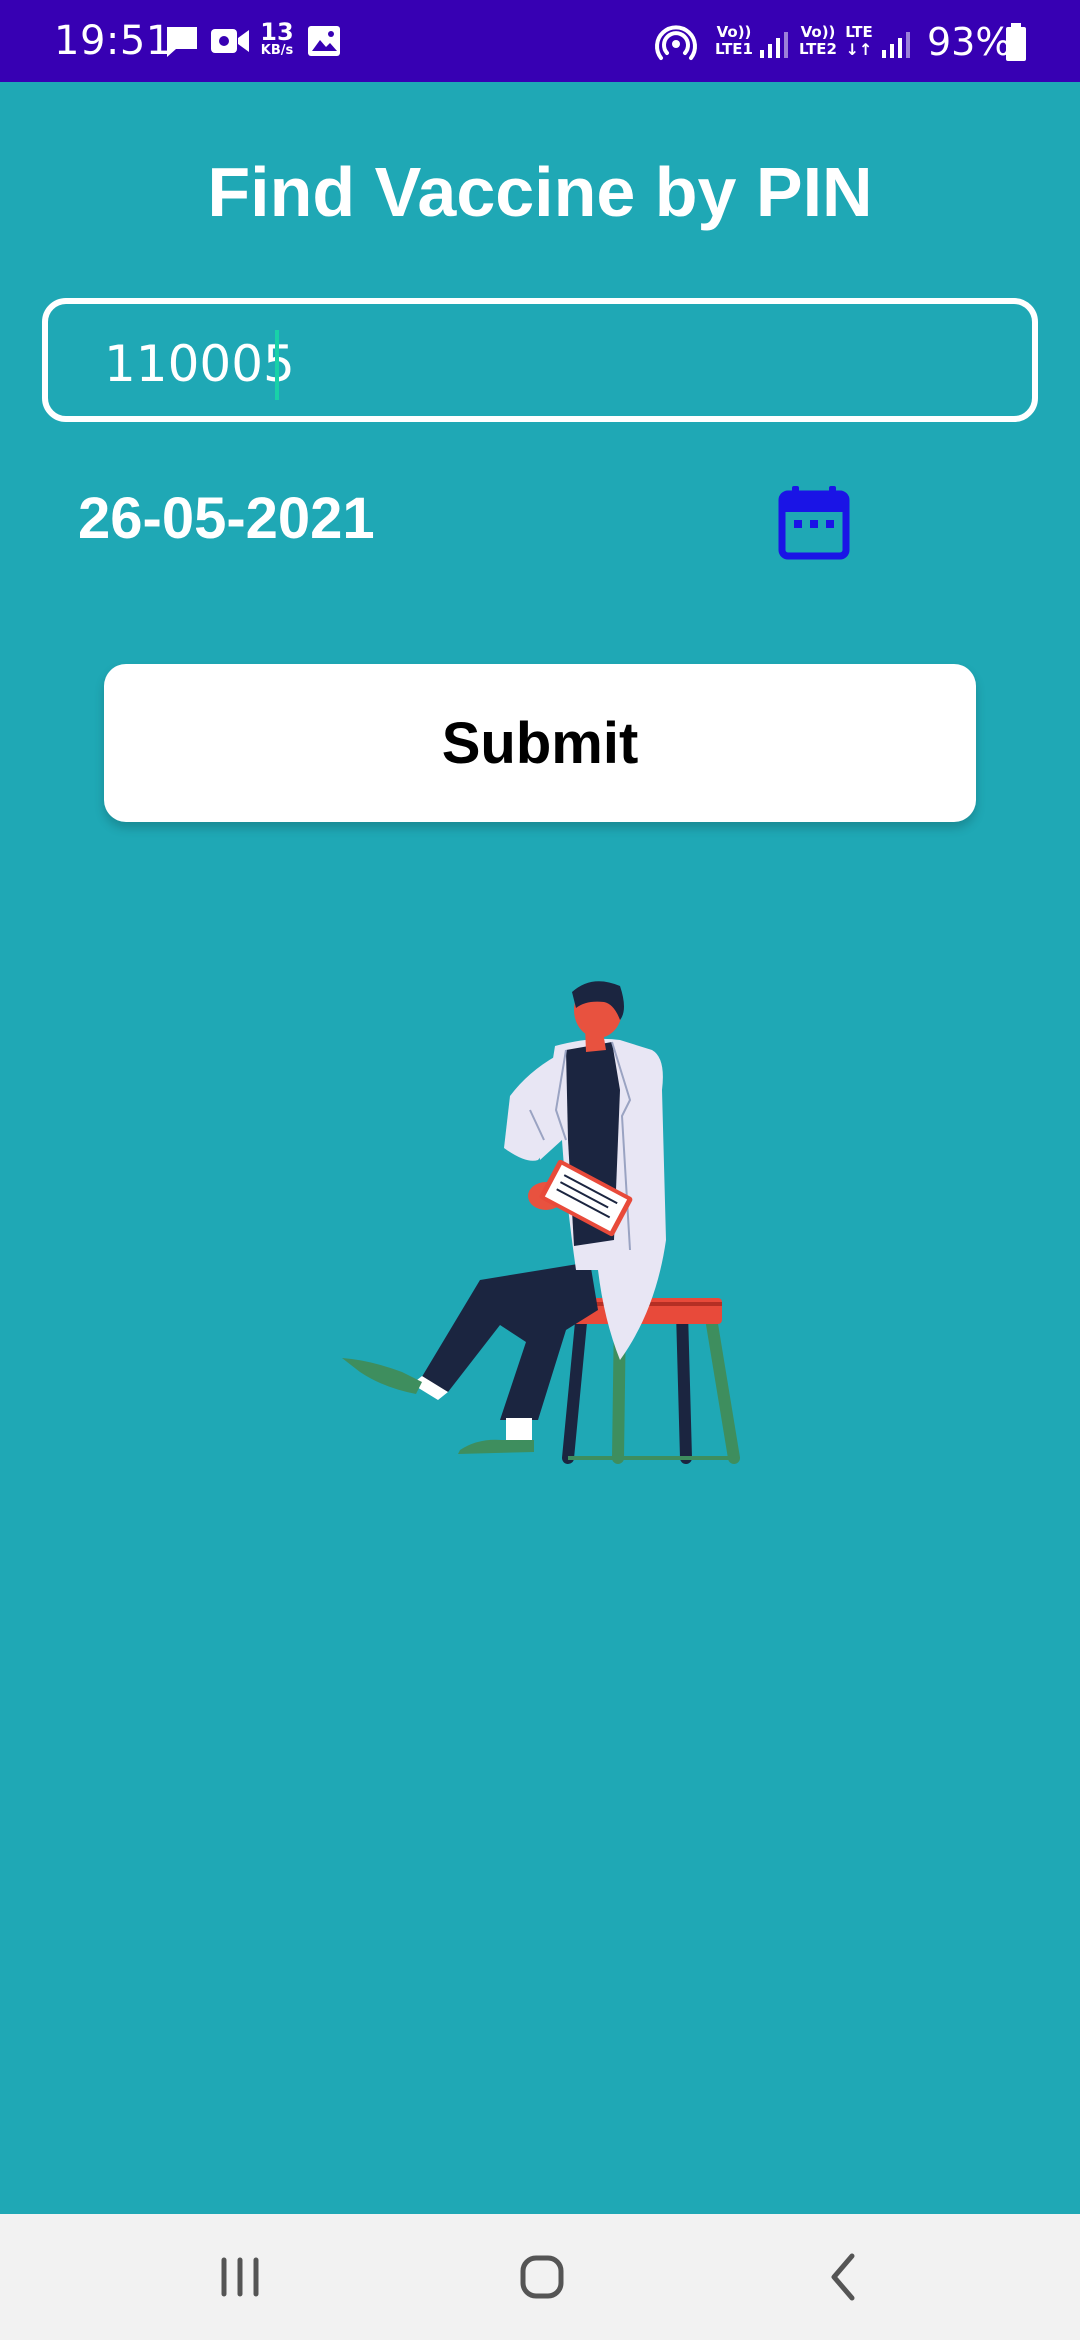 The height and width of the screenshot is (2340, 1080). I want to click on sim2-data-indicator: LTE ↓↑, so click(859, 41).